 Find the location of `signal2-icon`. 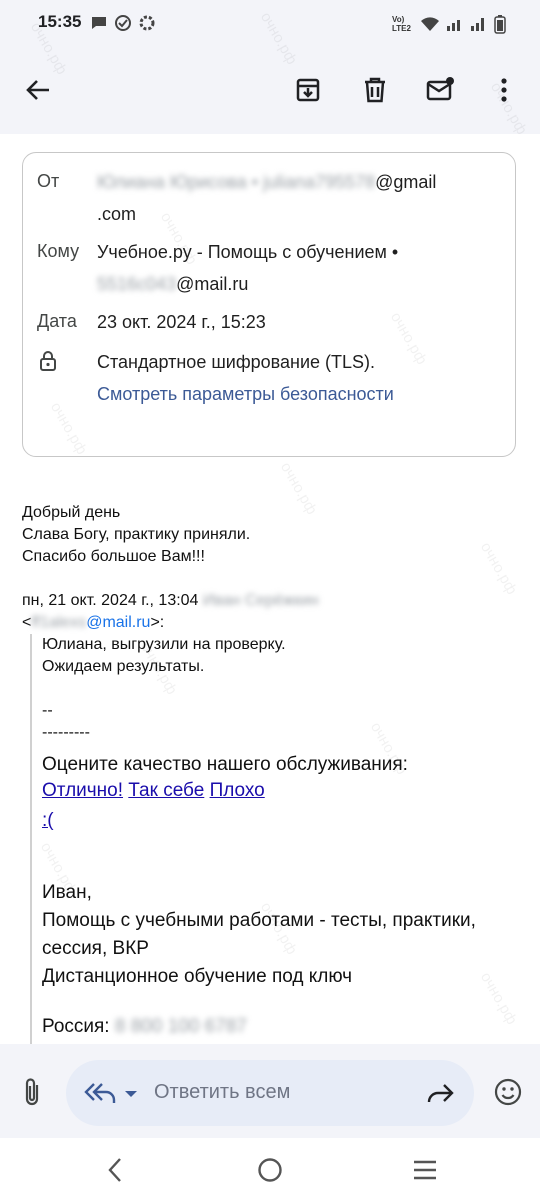

signal2-icon is located at coordinates (477, 24).